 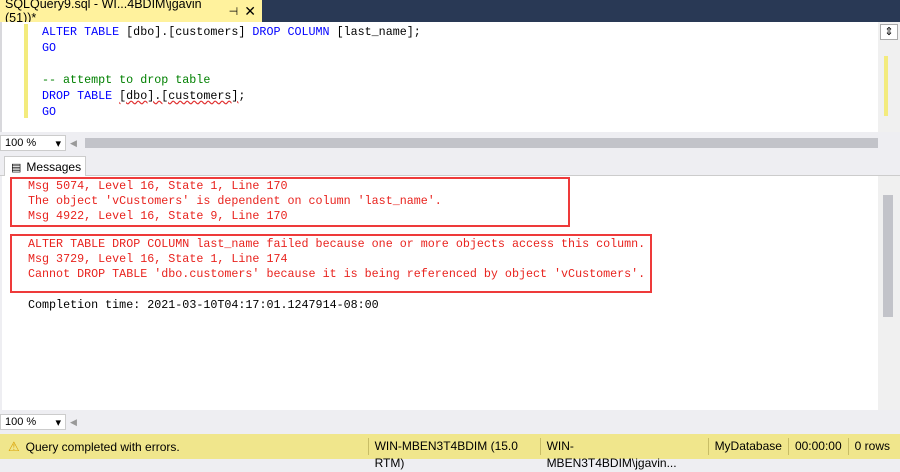 What do you see at coordinates (450, 165) in the screenshot?
I see `results-tab-row` at bounding box center [450, 165].